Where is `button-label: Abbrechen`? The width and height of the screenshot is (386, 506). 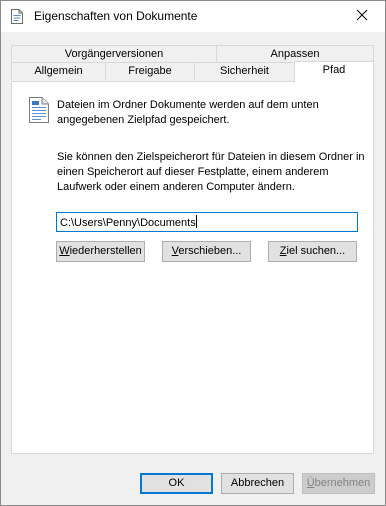 button-label: Abbrechen is located at coordinates (257, 483).